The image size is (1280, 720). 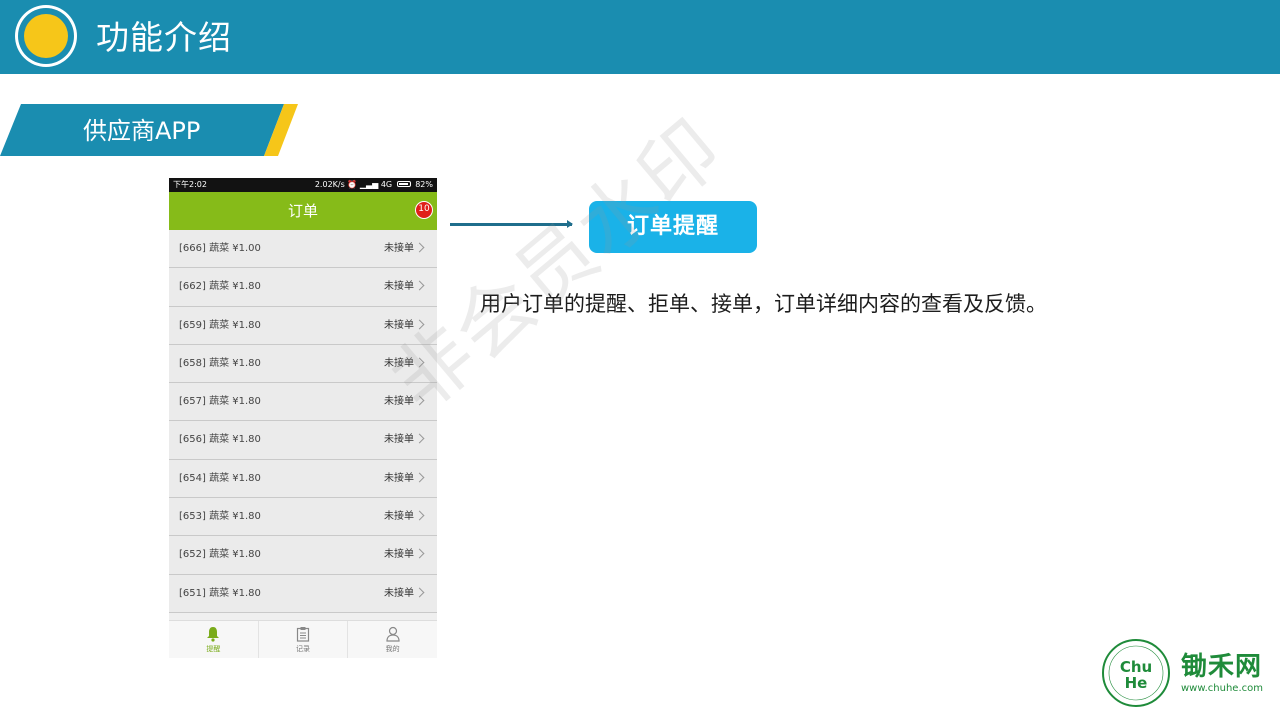 What do you see at coordinates (220, 440) in the screenshot?
I see `order-text: [656] 蔬菜 ¥1.80` at bounding box center [220, 440].